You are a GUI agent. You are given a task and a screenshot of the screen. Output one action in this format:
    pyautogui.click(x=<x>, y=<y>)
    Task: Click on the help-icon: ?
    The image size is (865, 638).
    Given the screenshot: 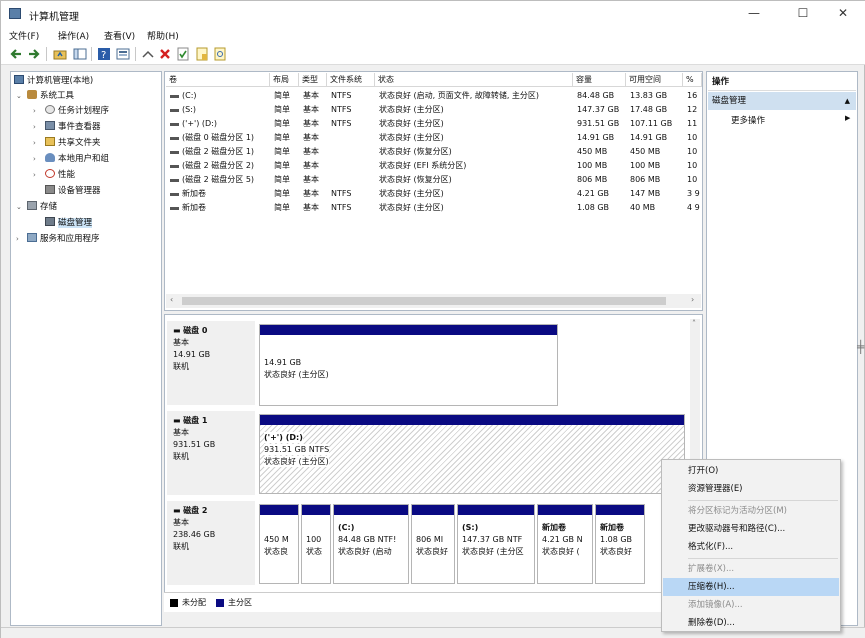 What is the action you would take?
    pyautogui.click(x=104, y=54)
    